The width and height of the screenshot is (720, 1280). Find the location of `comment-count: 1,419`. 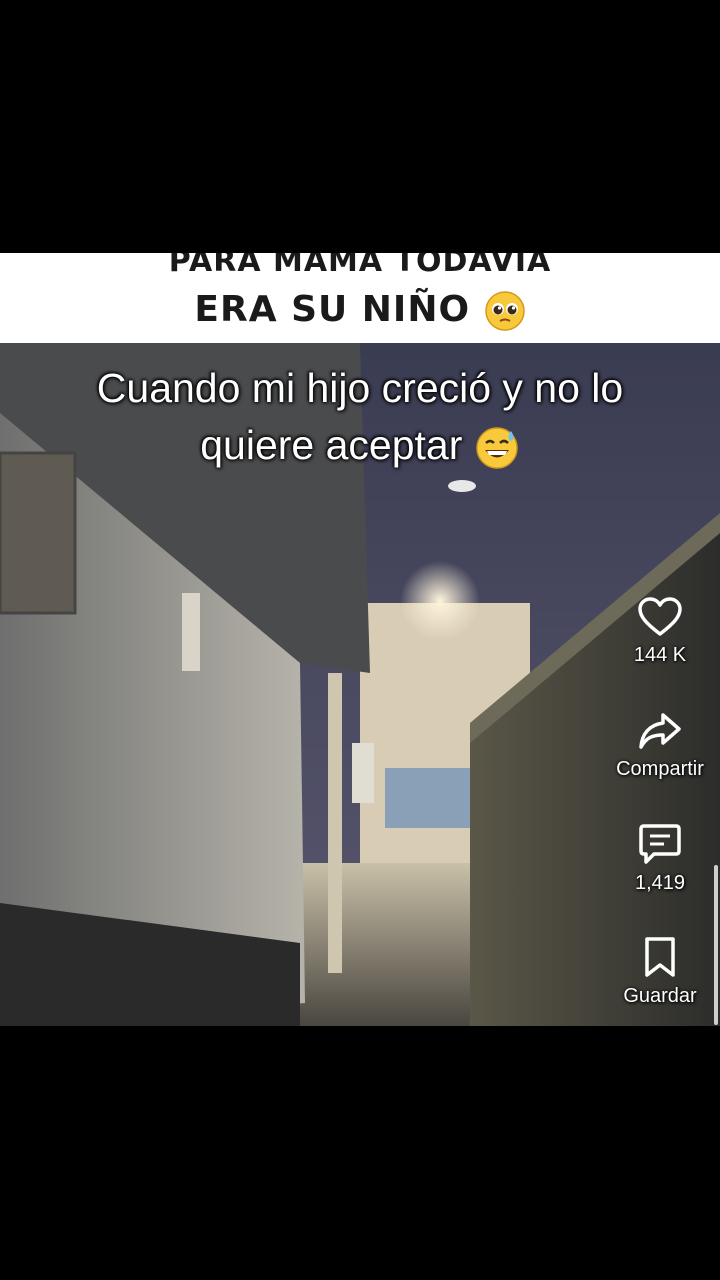

comment-count: 1,419 is located at coordinates (660, 883).